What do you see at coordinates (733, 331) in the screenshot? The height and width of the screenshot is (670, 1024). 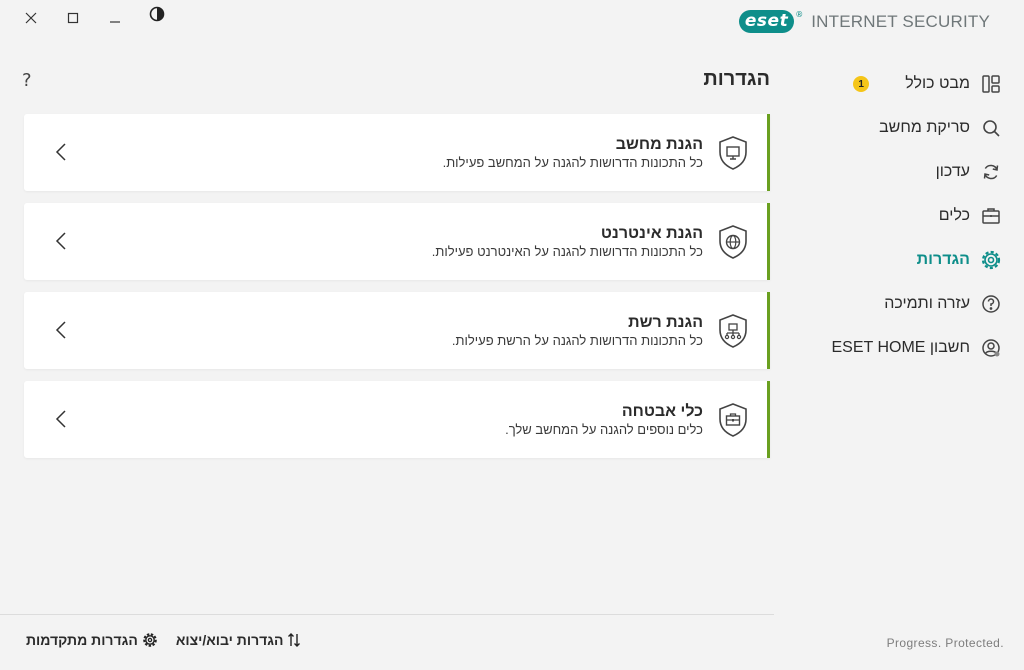 I see `network-shield-icon` at bounding box center [733, 331].